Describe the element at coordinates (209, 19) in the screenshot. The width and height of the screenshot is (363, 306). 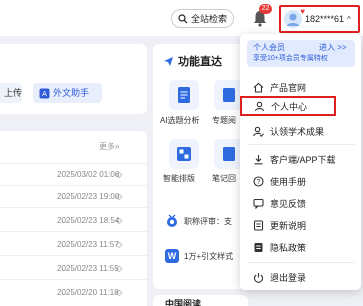
I see `search-label: 全站检索` at that location.